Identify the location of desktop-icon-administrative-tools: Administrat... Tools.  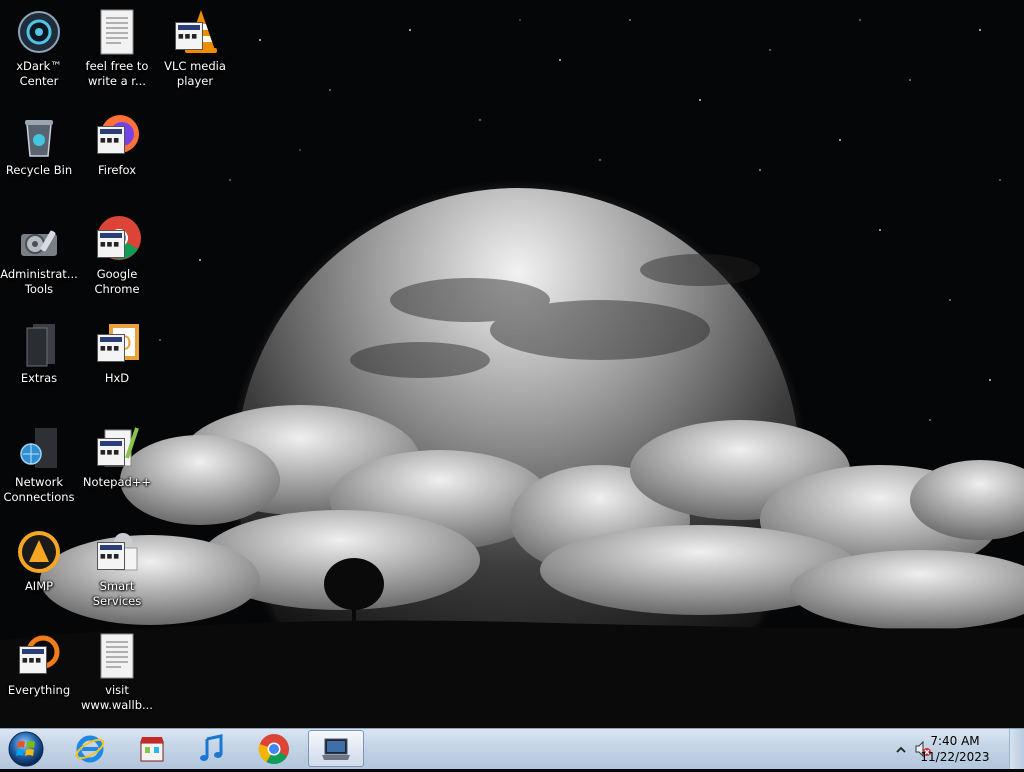
(39, 258).